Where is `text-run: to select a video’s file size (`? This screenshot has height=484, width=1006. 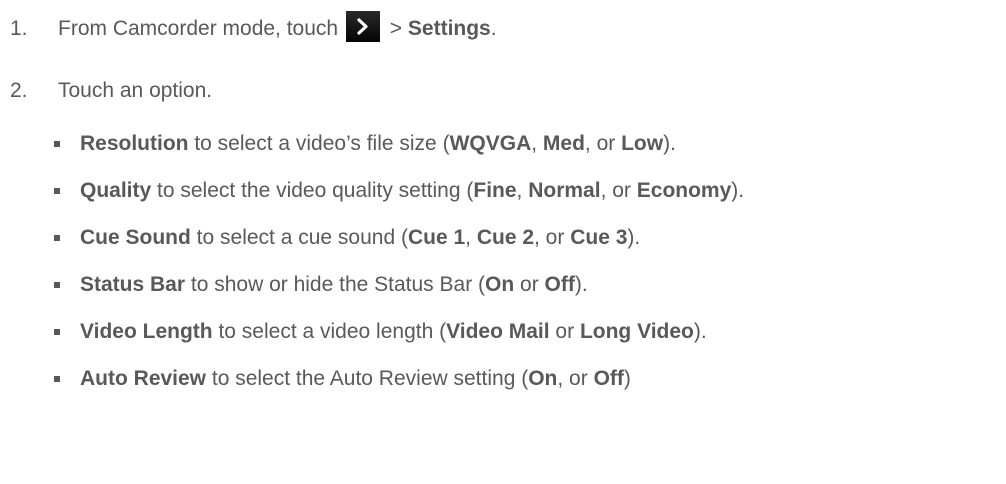 text-run: to select a video’s file size ( is located at coordinates (319, 143).